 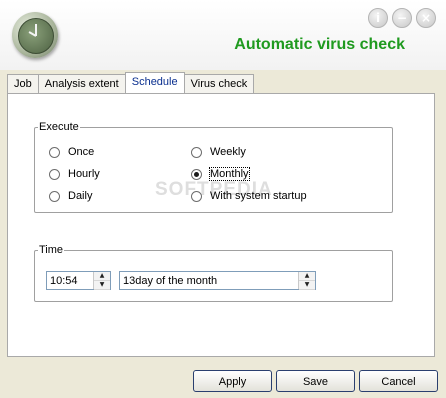 What do you see at coordinates (196, 174) in the screenshot?
I see `radio-circle-selected` at bounding box center [196, 174].